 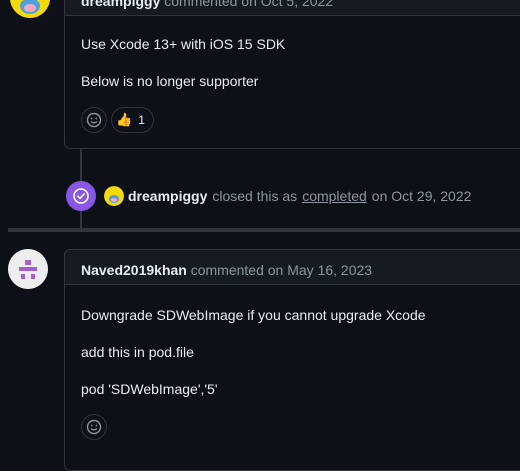 What do you see at coordinates (329, 270) in the screenshot?
I see `comment-date: May 16, 2023` at bounding box center [329, 270].